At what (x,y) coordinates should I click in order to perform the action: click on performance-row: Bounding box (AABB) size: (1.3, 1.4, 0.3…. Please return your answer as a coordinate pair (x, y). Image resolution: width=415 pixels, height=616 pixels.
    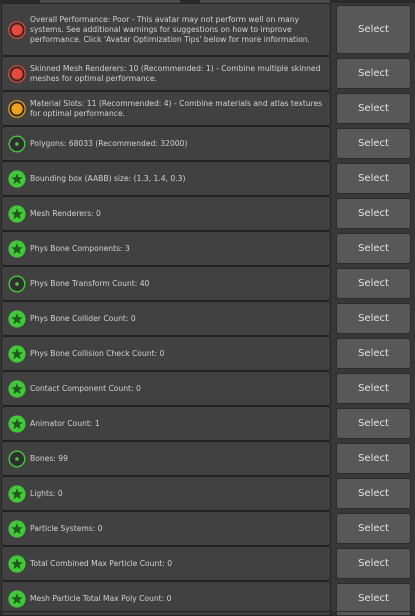
    Looking at the image, I should click on (207, 178).